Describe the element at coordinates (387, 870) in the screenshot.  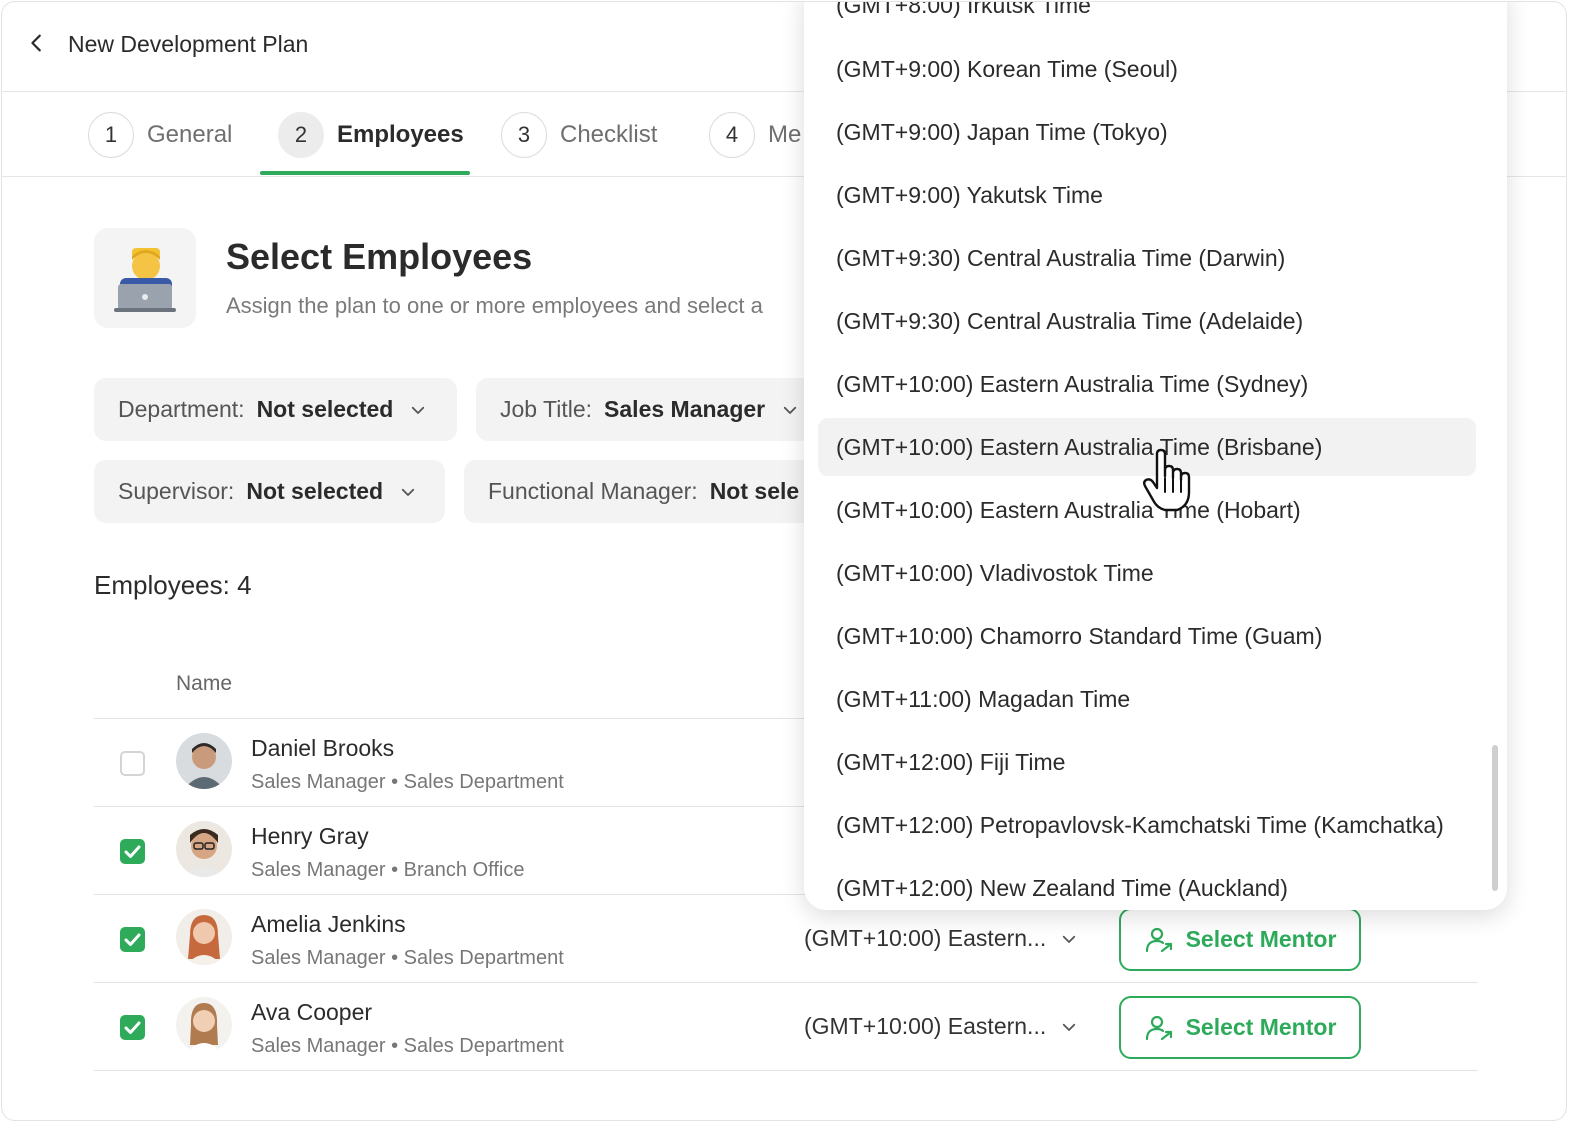
I see `employee-meta: Sales Manager • Branch Office` at that location.